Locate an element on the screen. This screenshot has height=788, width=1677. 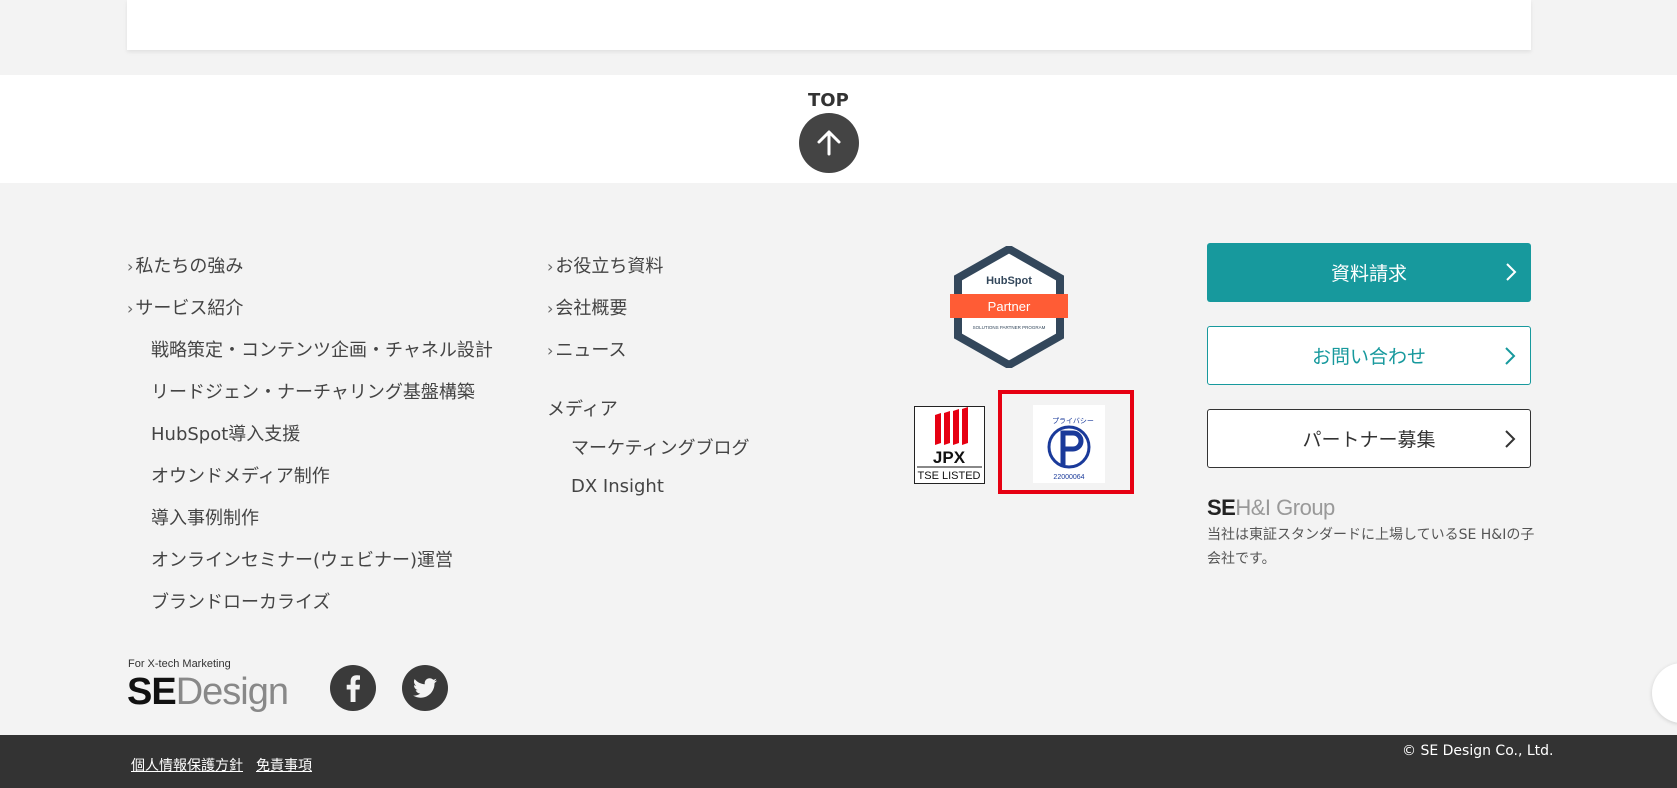
back-to-top-label: TOP is located at coordinates (828, 100).